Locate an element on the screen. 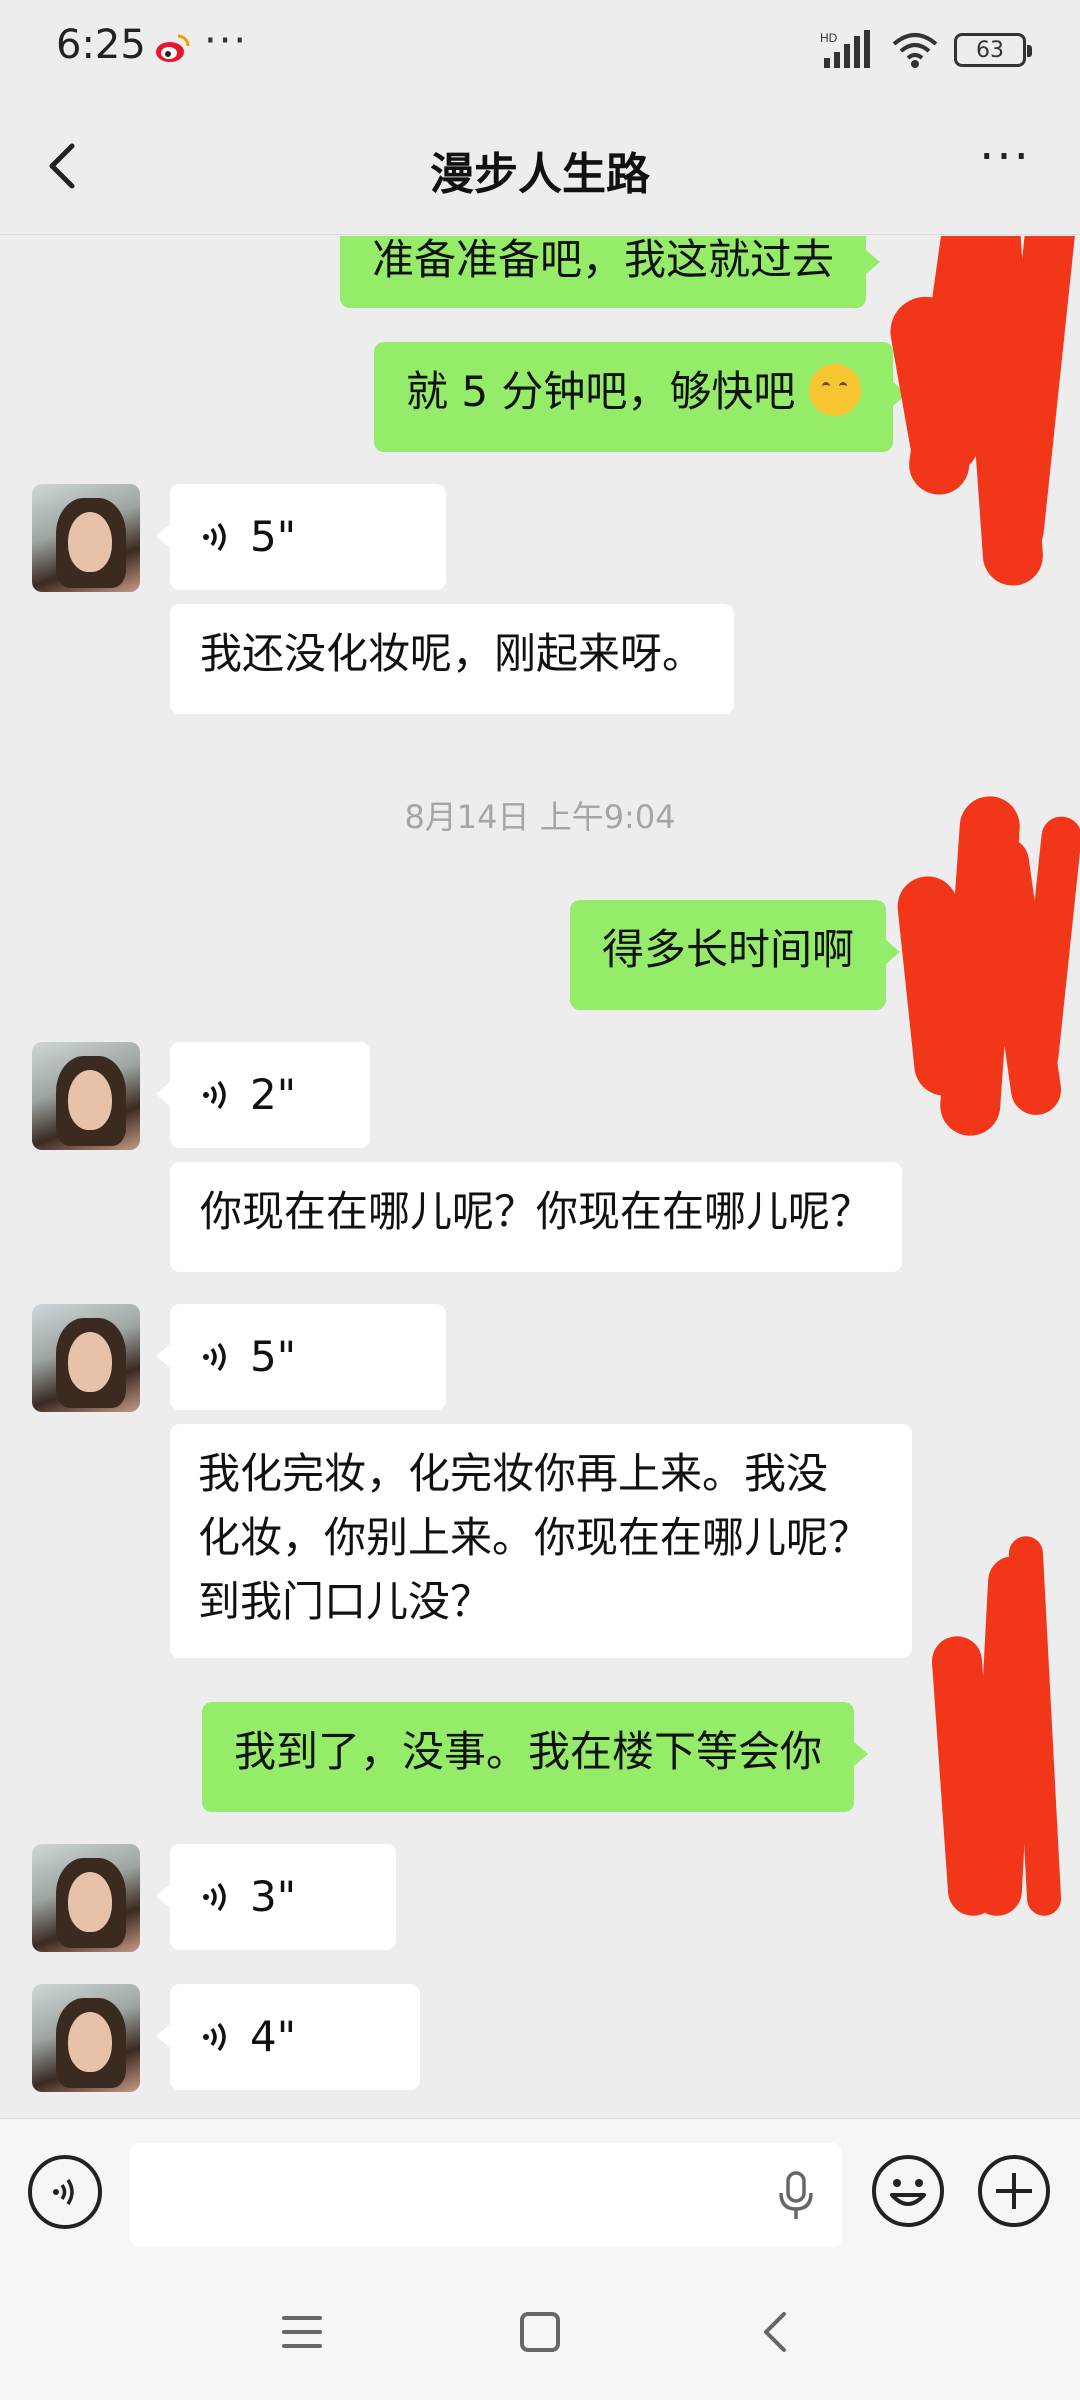 This screenshot has width=1080, height=2400. weibo-icon is located at coordinates (173, 48).